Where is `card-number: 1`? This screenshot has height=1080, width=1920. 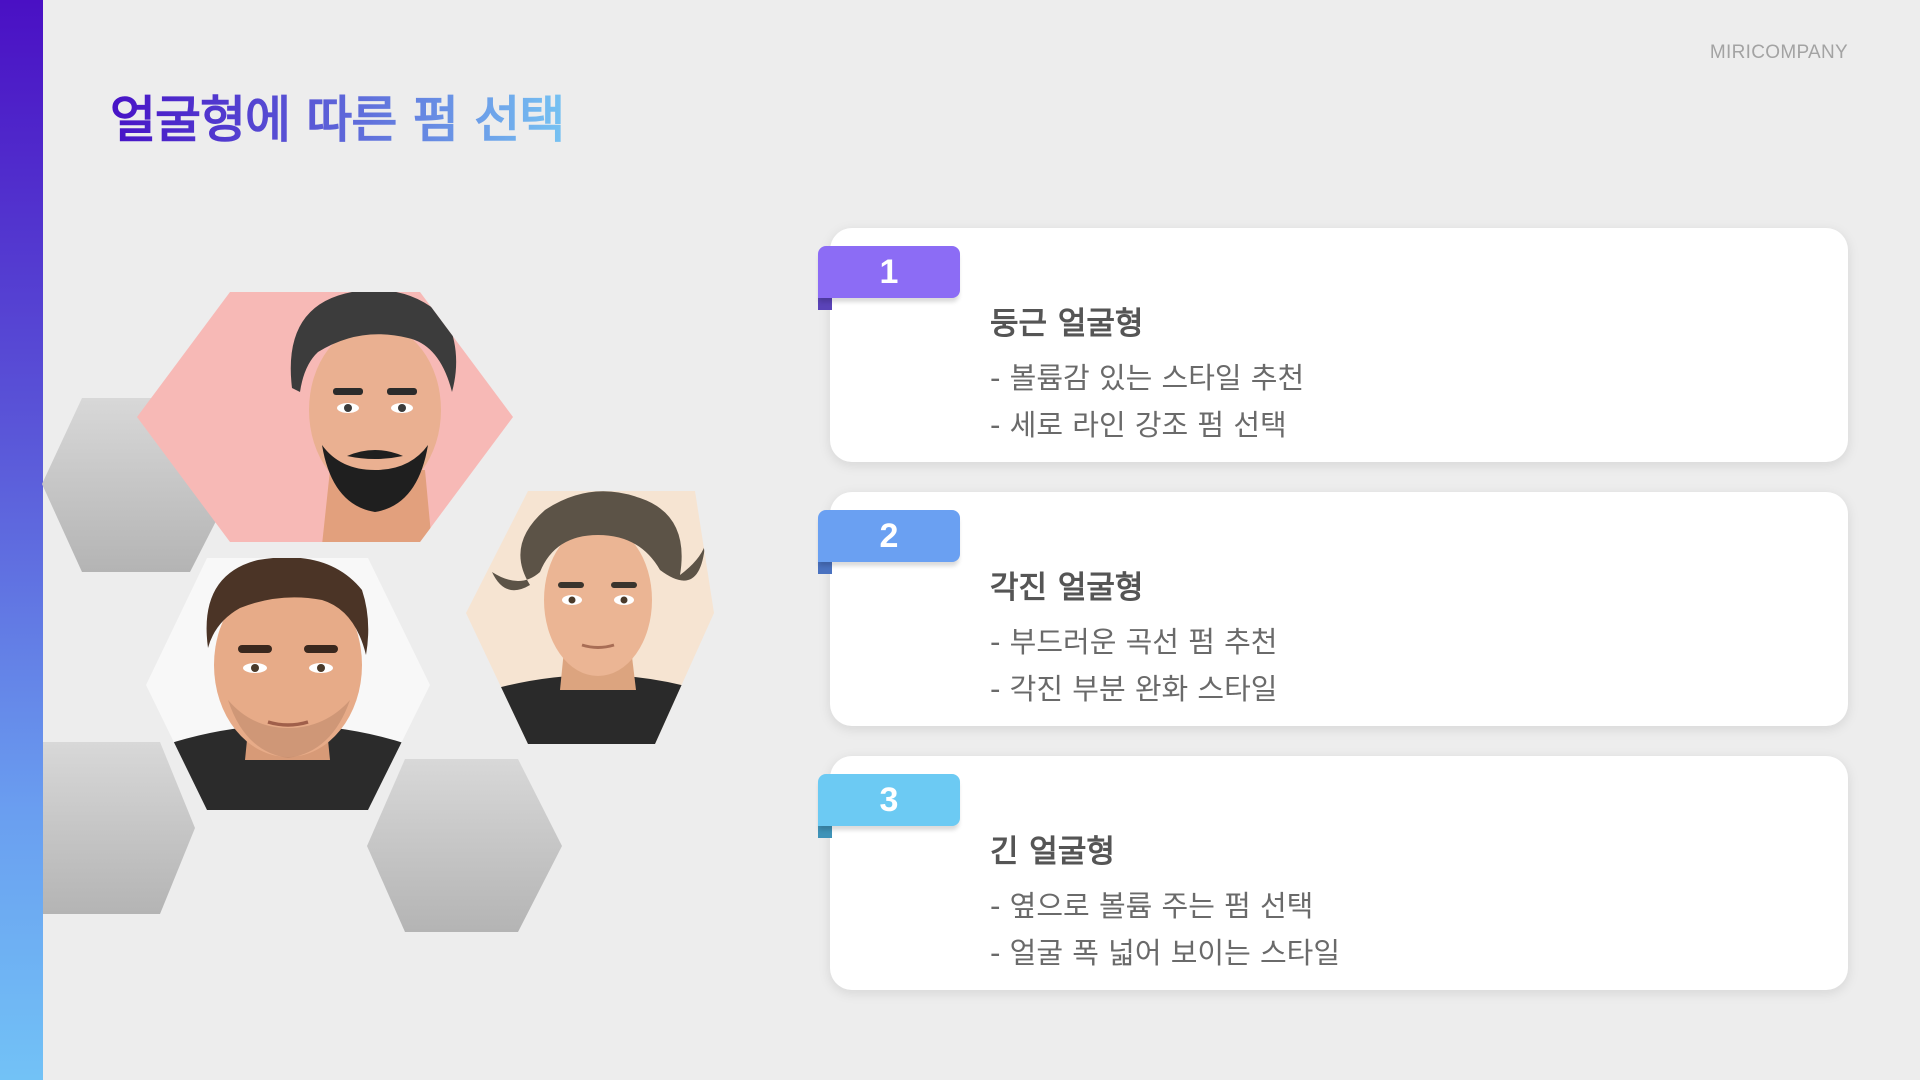 card-number: 1 is located at coordinates (889, 272).